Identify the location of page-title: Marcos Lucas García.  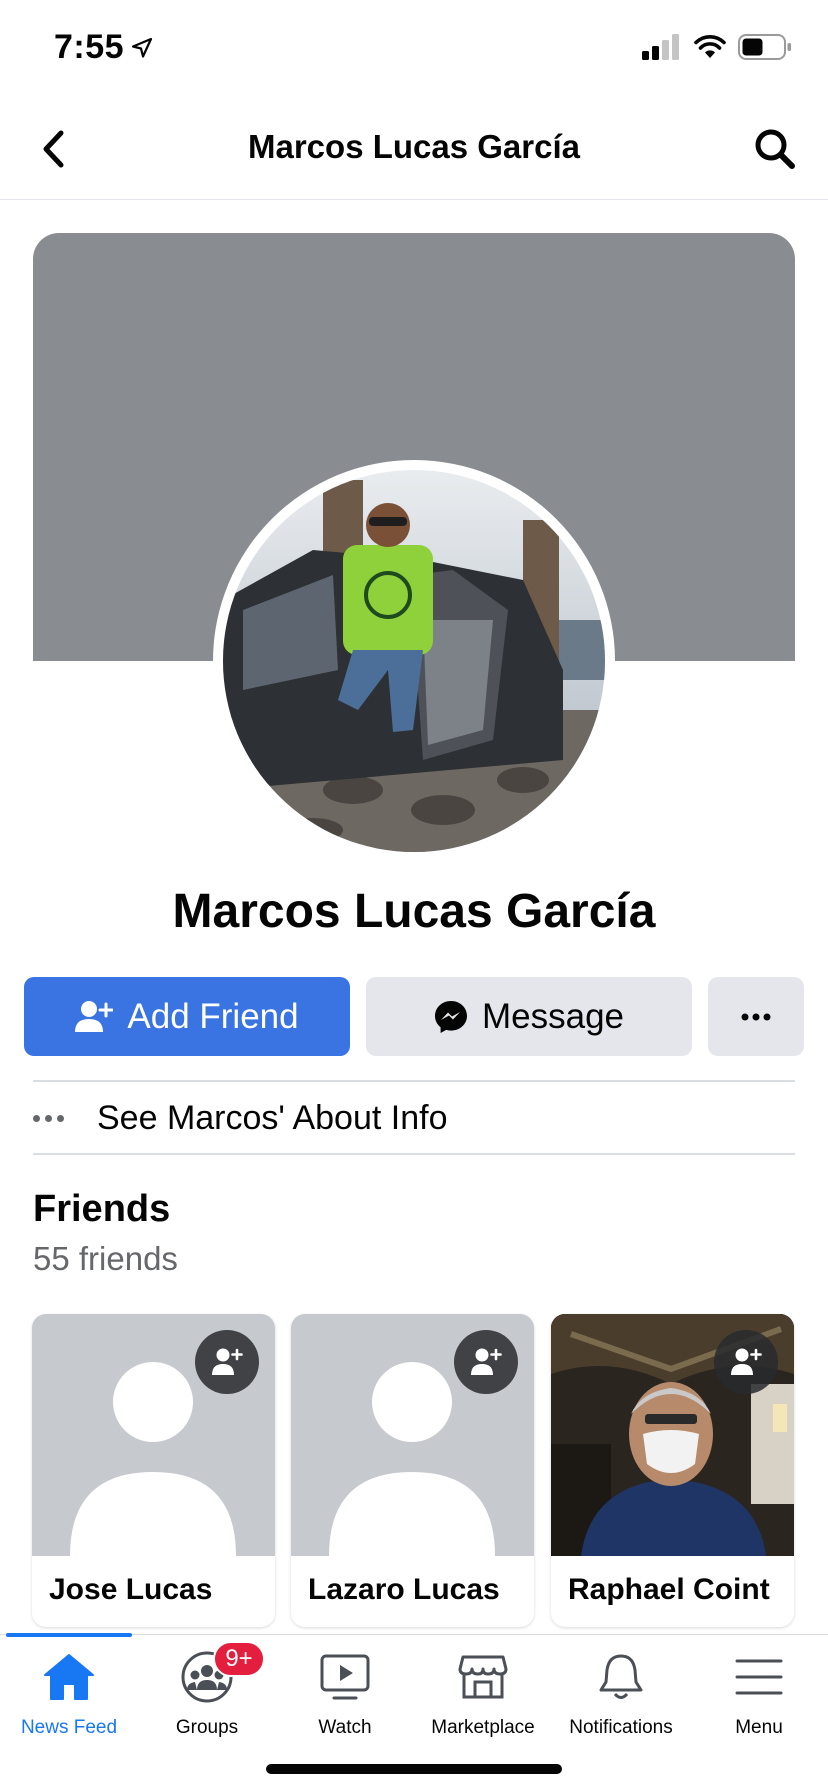
(414, 146).